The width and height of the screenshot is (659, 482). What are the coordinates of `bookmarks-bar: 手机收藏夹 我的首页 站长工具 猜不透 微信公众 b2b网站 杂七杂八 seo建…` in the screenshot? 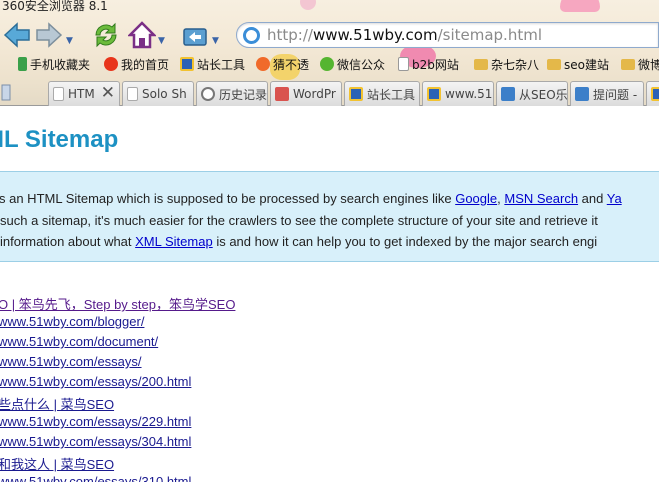 It's located at (329, 64).